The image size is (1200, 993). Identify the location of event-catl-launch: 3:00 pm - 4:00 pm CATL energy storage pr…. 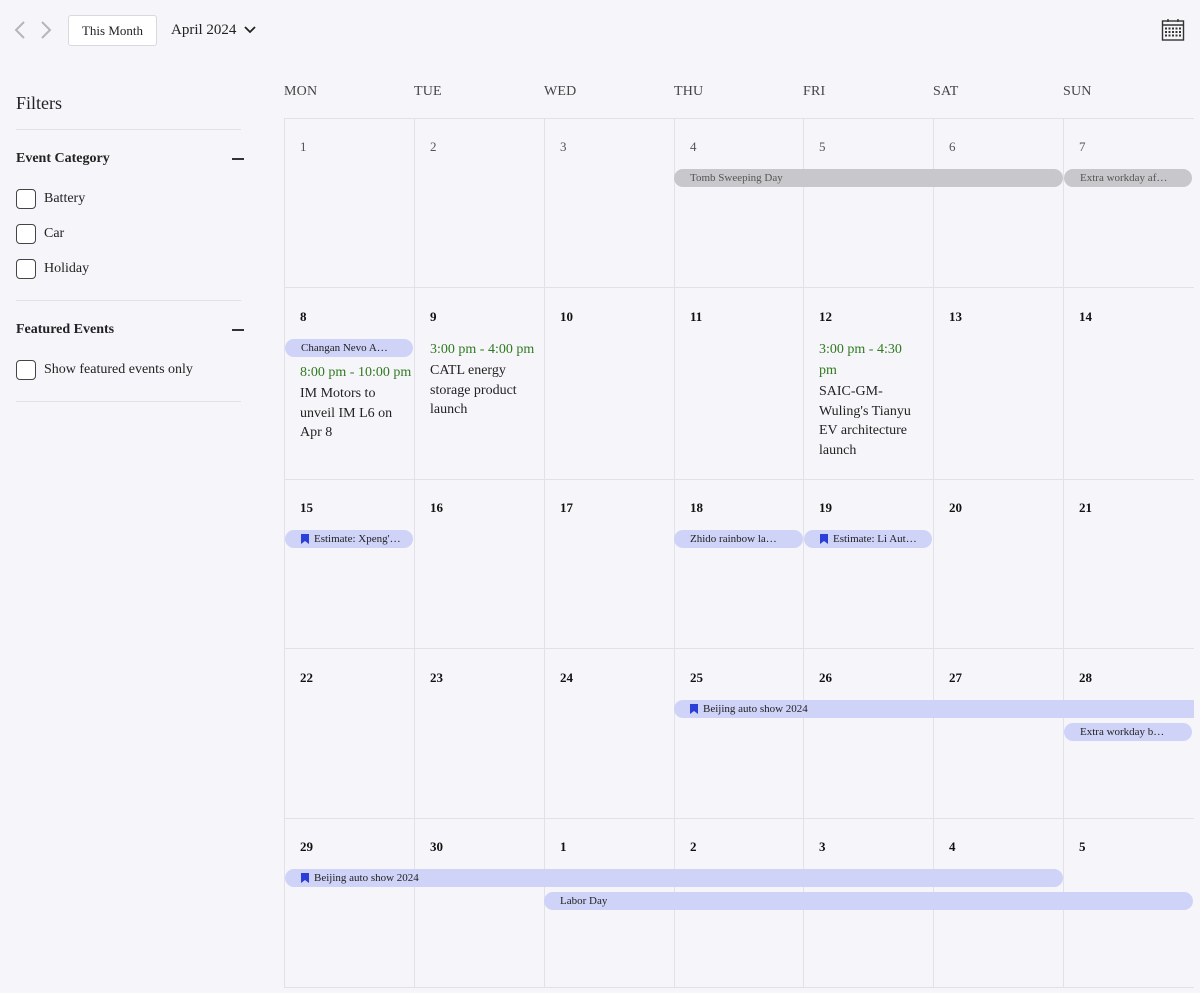
(486, 379).